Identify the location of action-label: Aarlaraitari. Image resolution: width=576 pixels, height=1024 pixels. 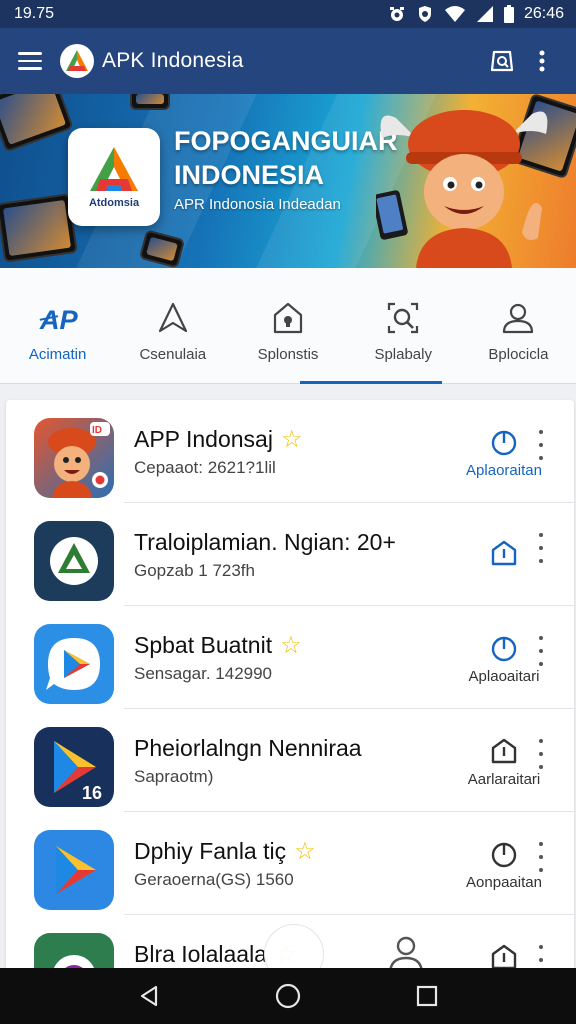
(504, 779).